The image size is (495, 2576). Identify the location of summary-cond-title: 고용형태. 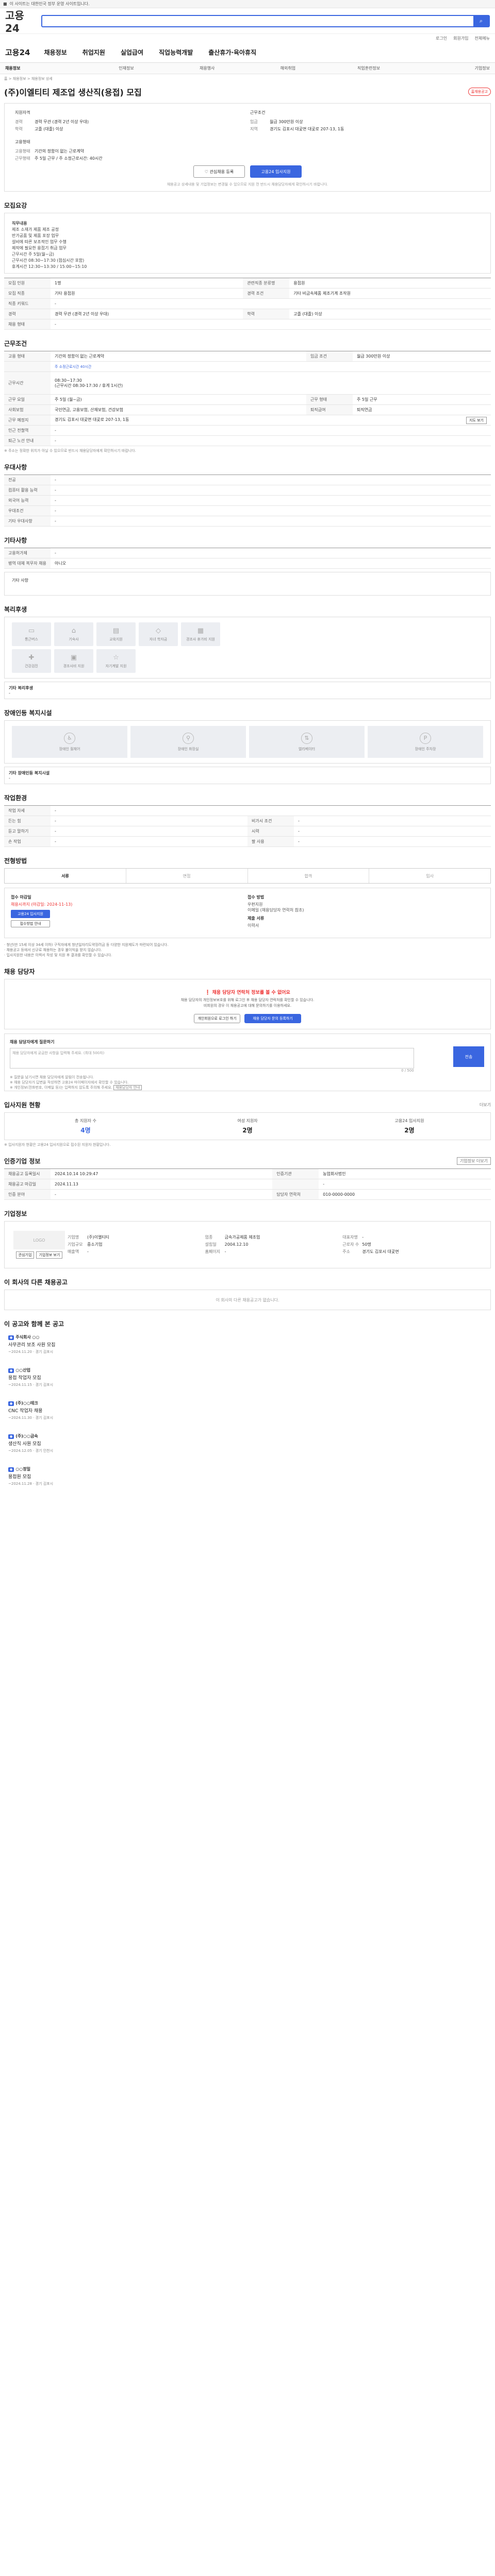
(23, 142).